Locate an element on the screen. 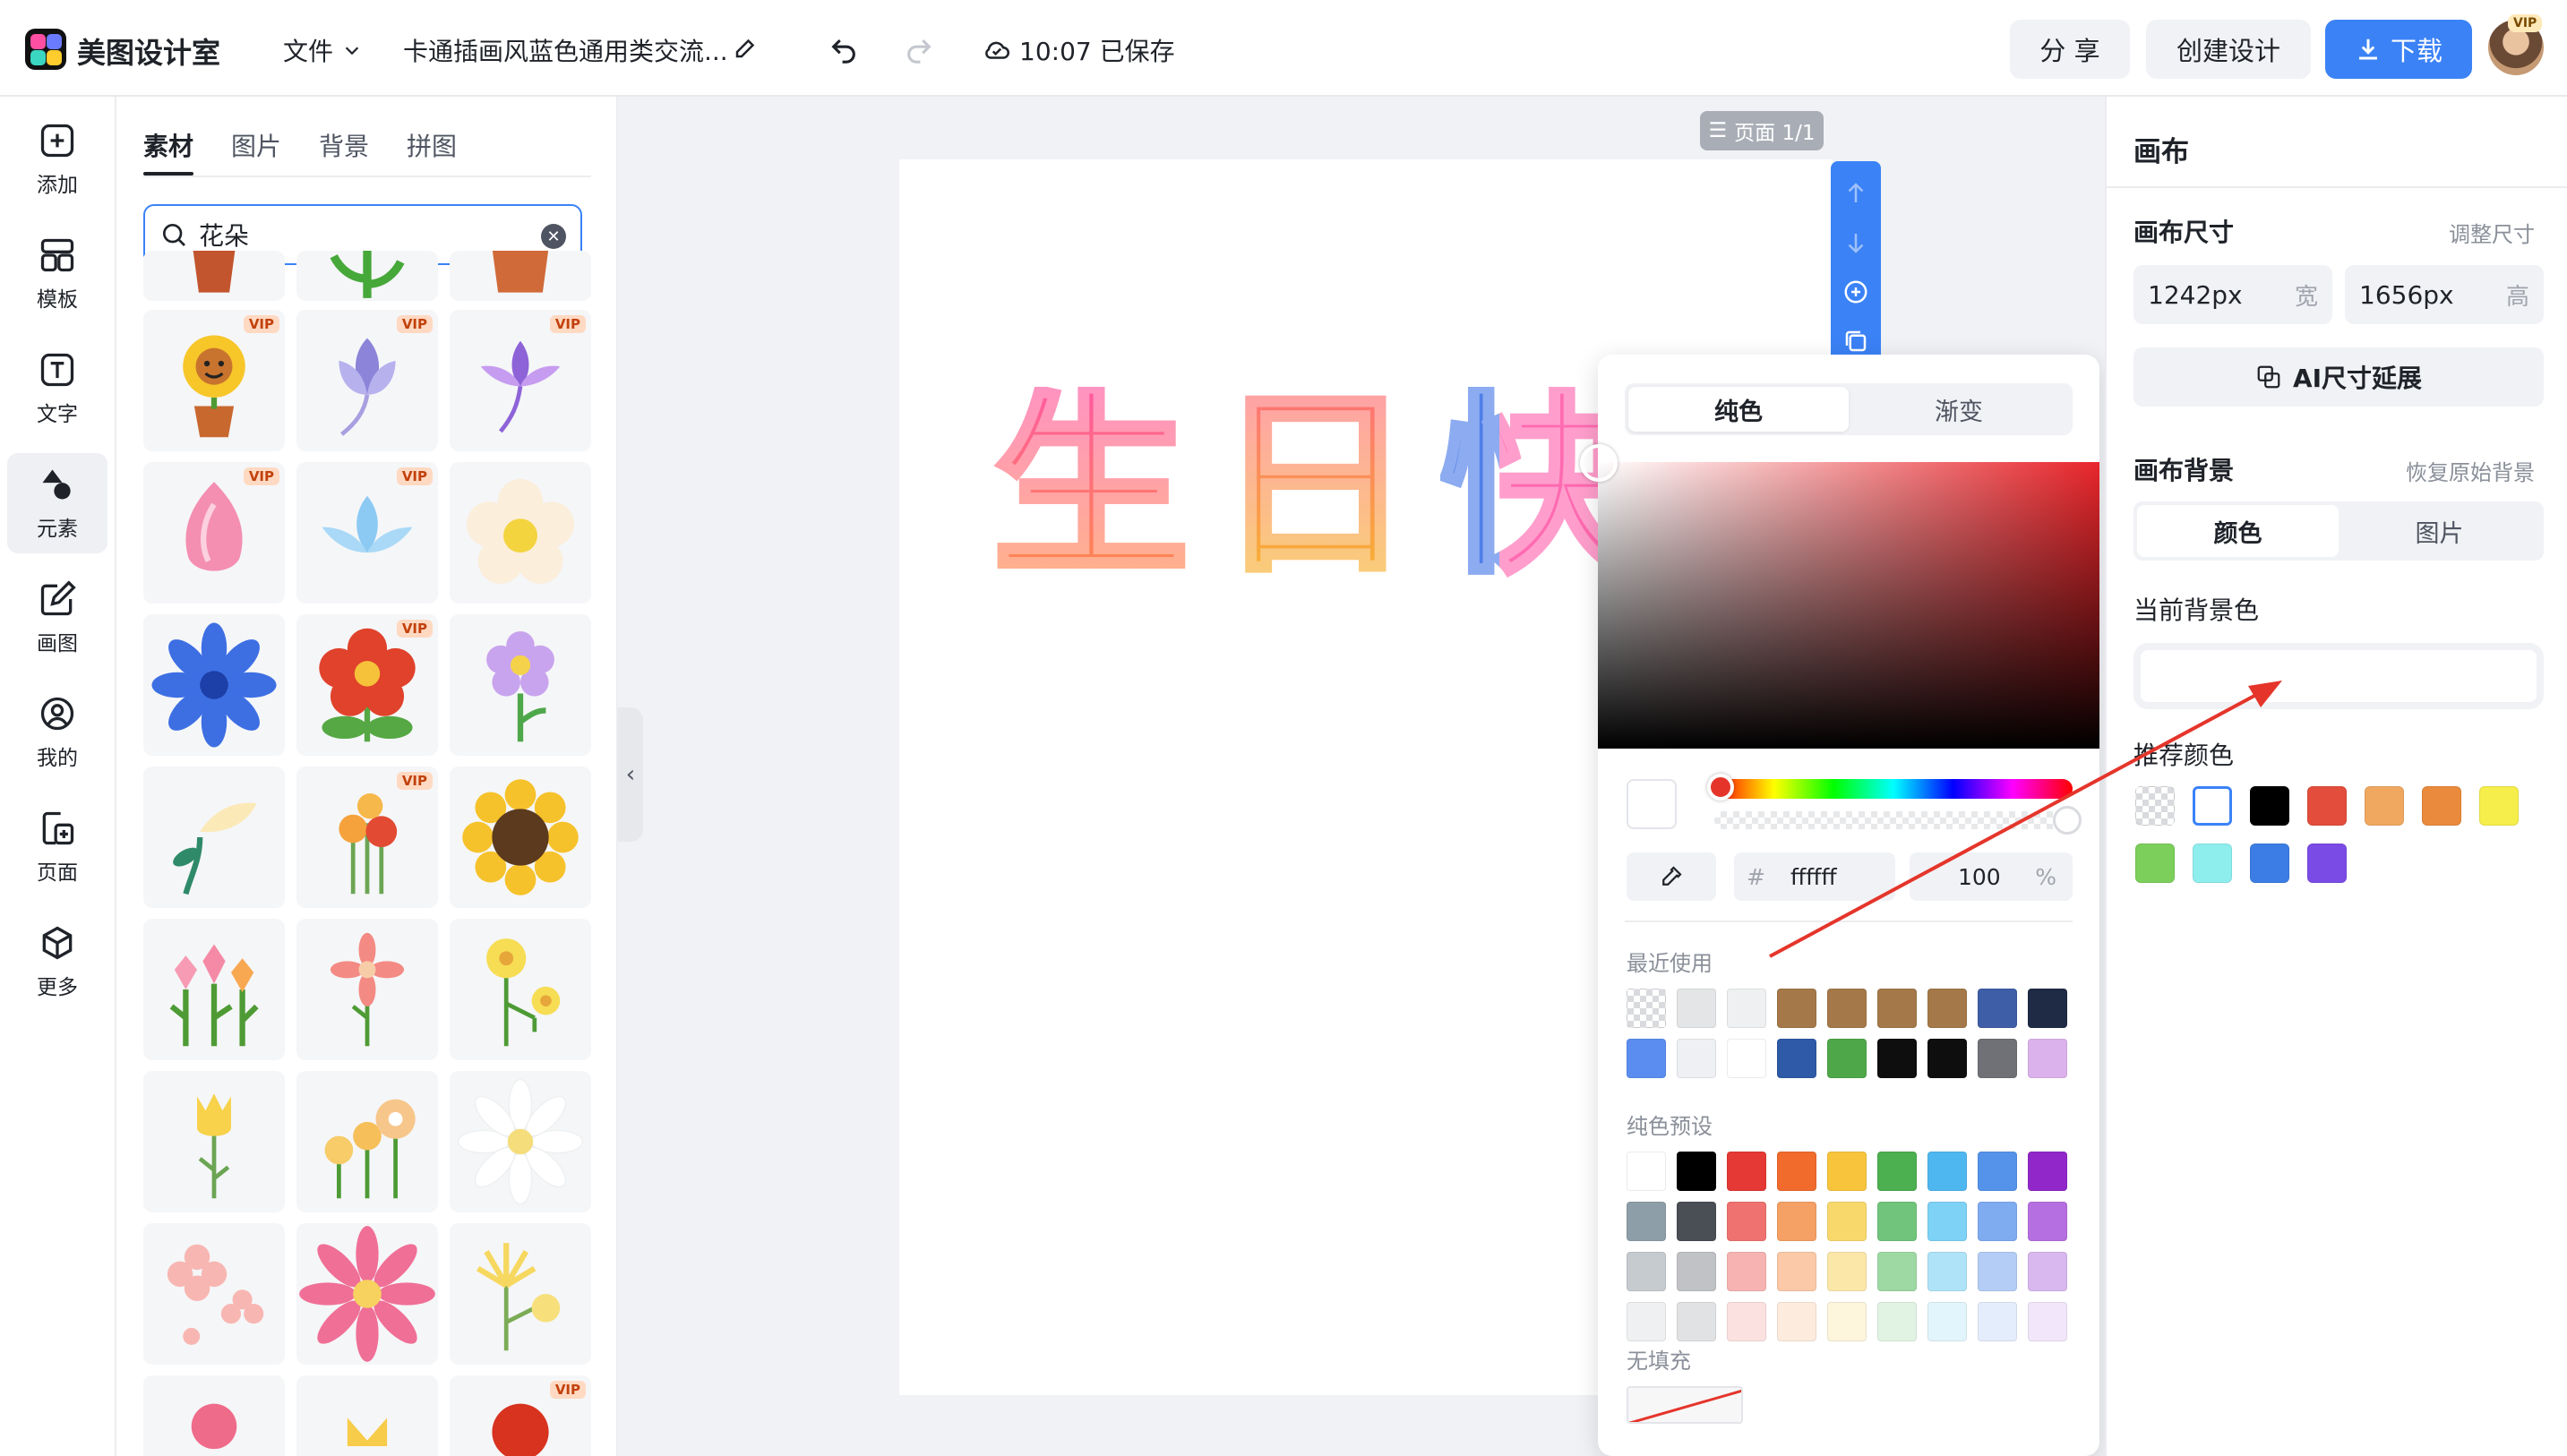 The height and width of the screenshot is (1456, 2567). collapse-panel-button: ‹ is located at coordinates (630, 774).